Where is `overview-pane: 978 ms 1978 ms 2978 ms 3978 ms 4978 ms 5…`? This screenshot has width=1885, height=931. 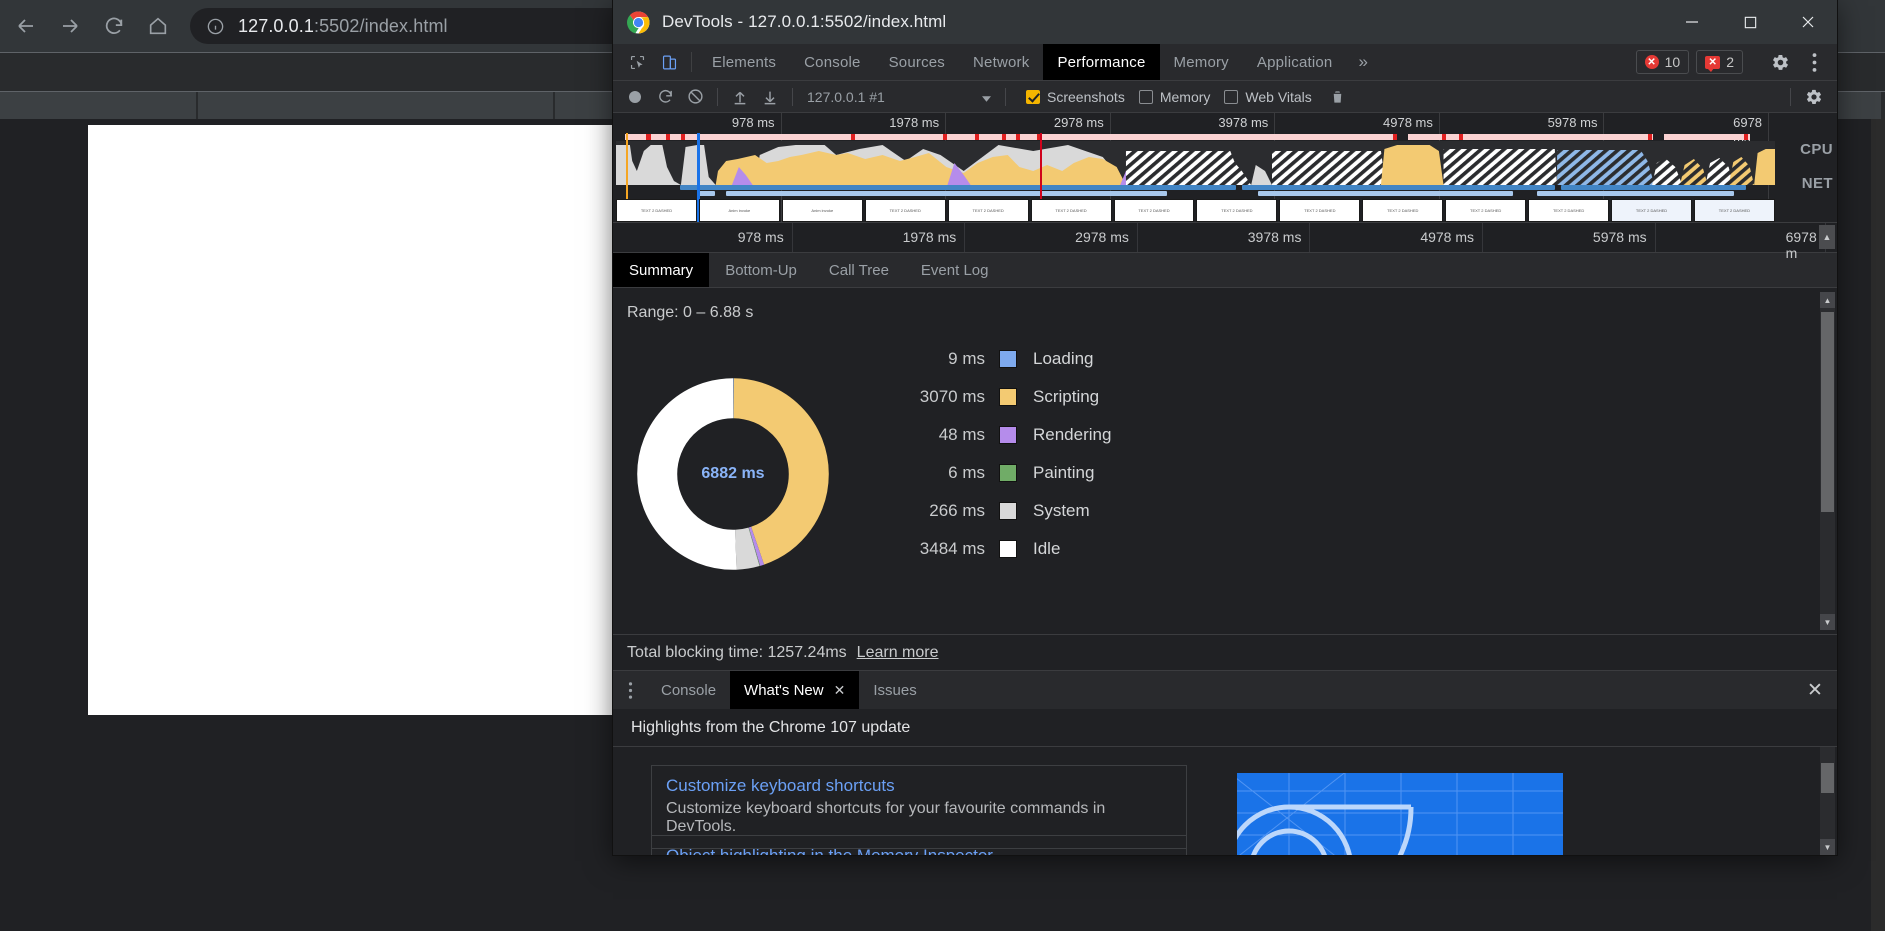 overview-pane: 978 ms 1978 ms 2978 ms 3978 ms 4978 ms 5… is located at coordinates (1195, 167).